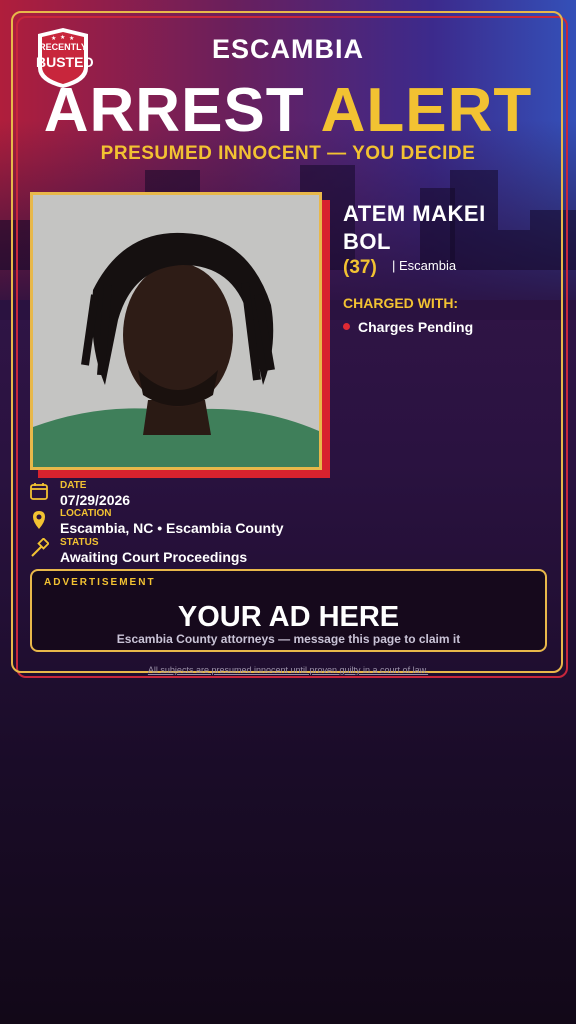  What do you see at coordinates (174, 110) in the screenshot?
I see `headline-word-arrest: ARREST` at bounding box center [174, 110].